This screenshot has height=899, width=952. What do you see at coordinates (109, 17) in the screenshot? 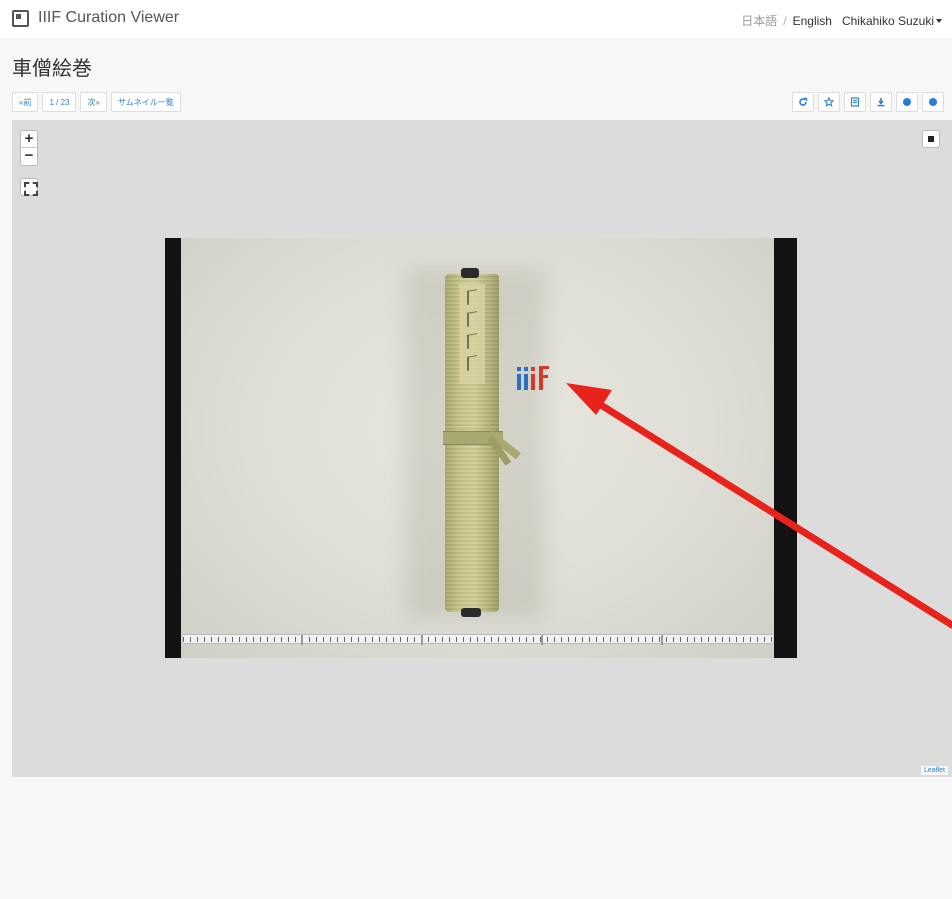
I see `brand-name: IIIF Curation Viewer` at bounding box center [109, 17].